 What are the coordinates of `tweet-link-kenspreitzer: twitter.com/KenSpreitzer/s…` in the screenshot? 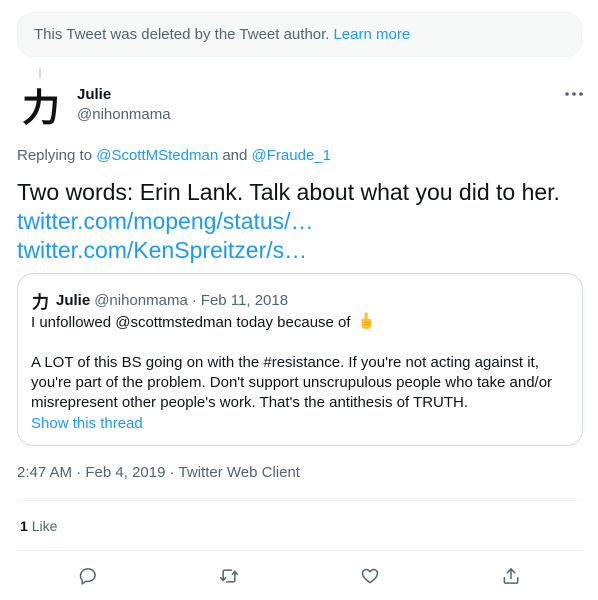 It's located at (299, 250).